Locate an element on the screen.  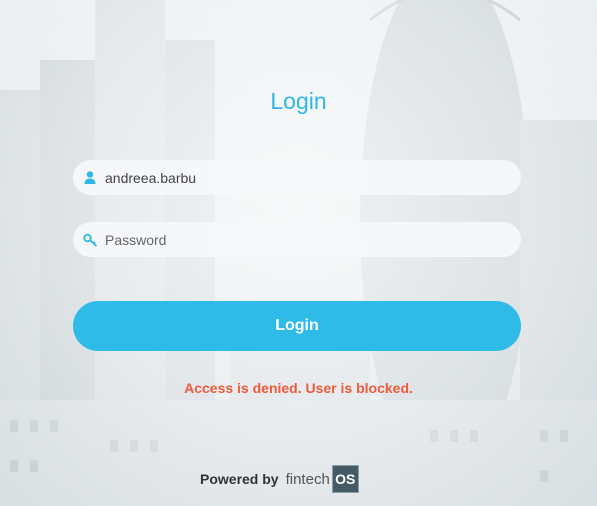
error-message: Access is denied. User is blocked. is located at coordinates (298, 388).